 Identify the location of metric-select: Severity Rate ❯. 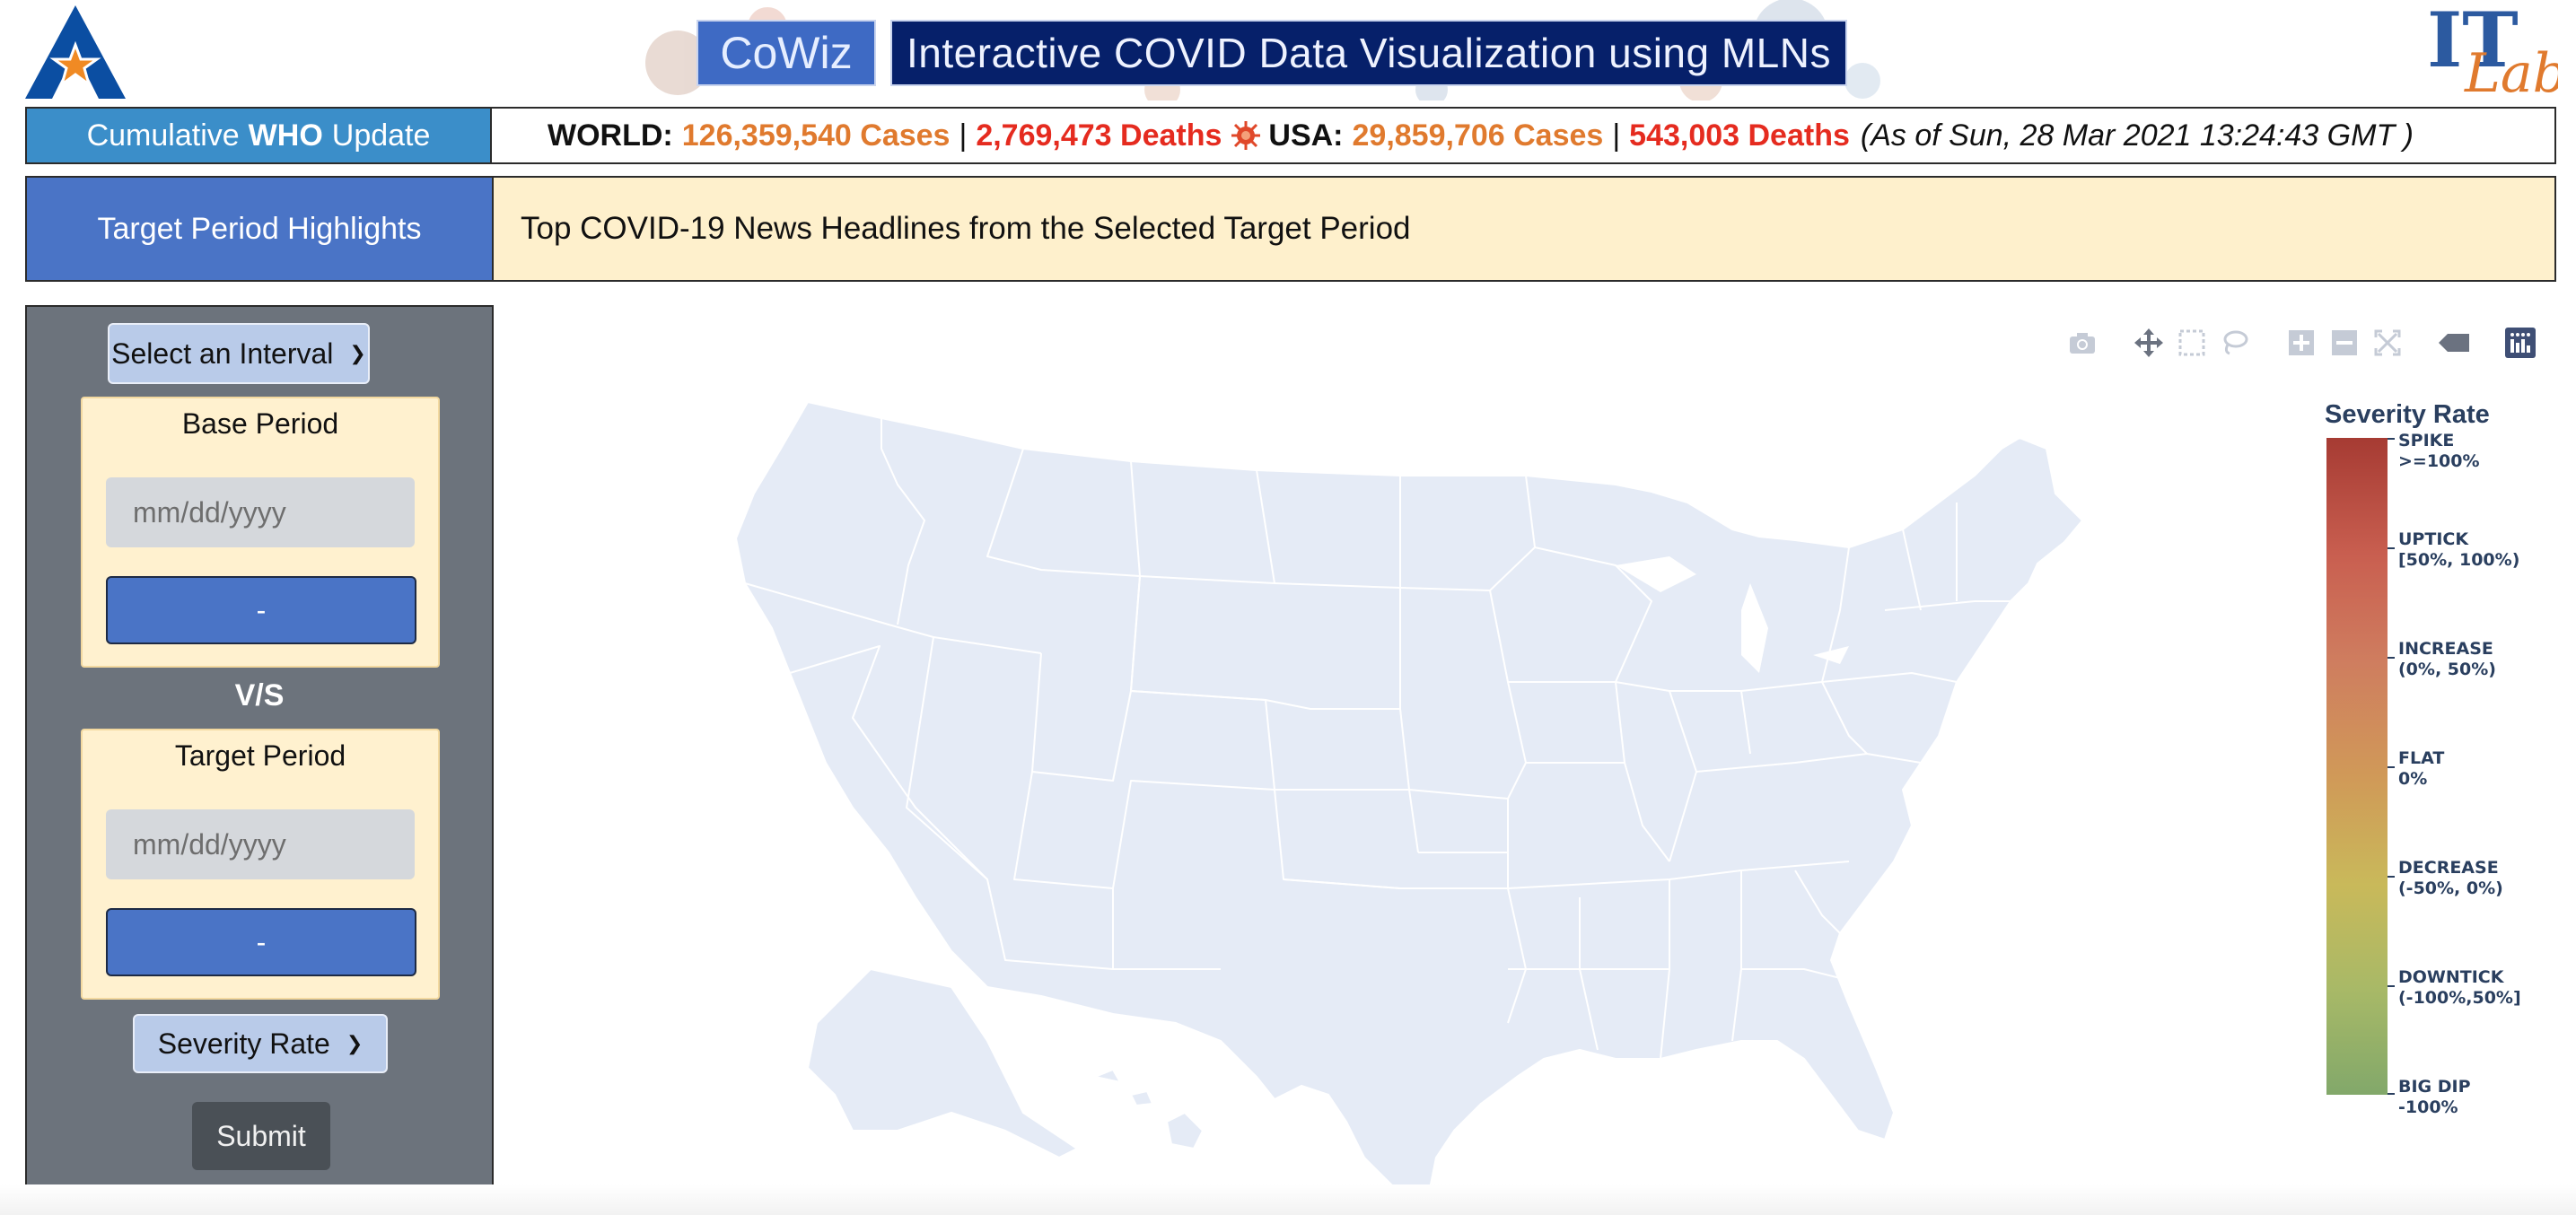
(260, 1043).